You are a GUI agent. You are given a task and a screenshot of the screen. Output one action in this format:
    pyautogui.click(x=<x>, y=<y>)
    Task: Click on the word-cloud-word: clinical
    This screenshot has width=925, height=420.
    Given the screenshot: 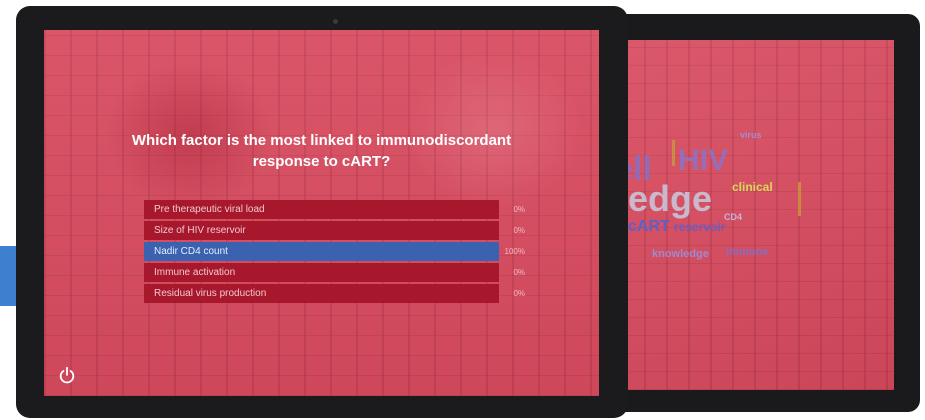 What is the action you would take?
    pyautogui.click(x=752, y=187)
    